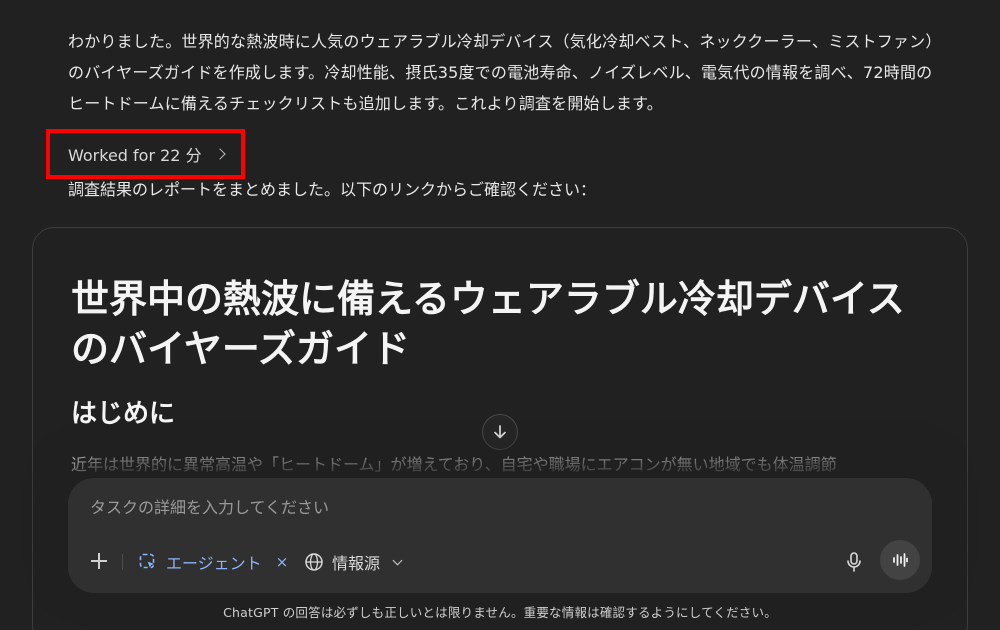  I want to click on arrow-down-icon, so click(500, 432).